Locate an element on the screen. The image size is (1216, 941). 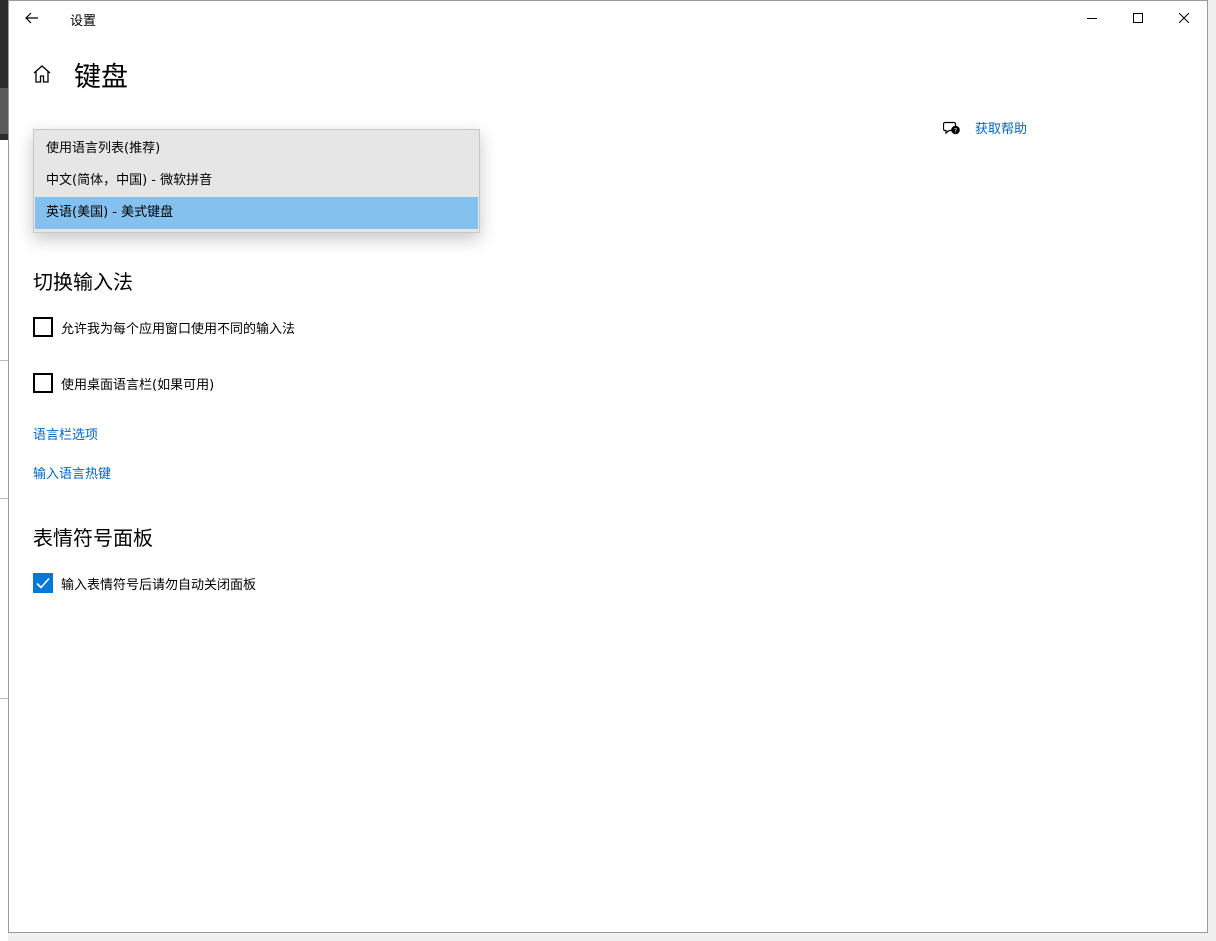
desktop-language-bar-checkbox is located at coordinates (43, 383).